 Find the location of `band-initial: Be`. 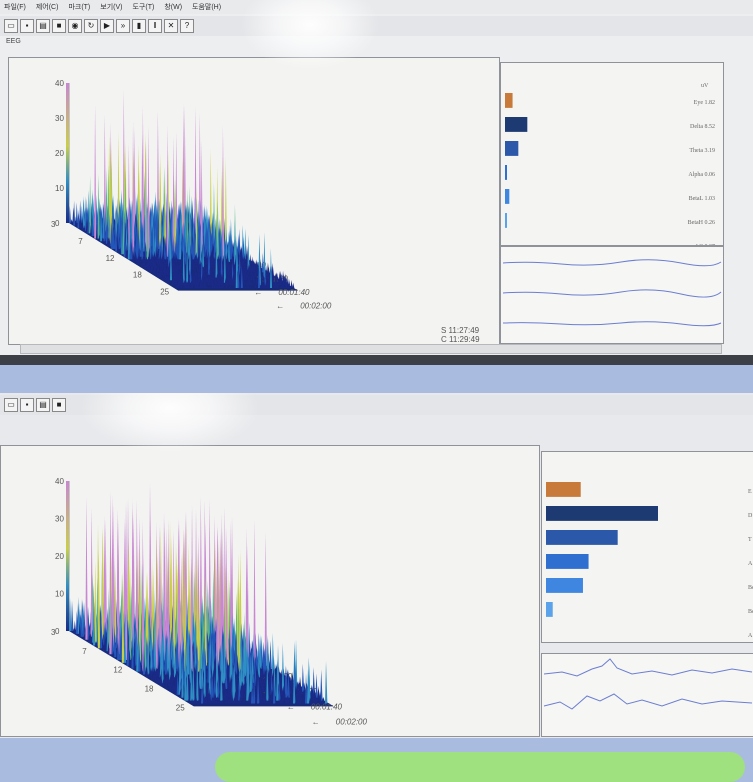

band-initial: Be is located at coordinates (750, 588).